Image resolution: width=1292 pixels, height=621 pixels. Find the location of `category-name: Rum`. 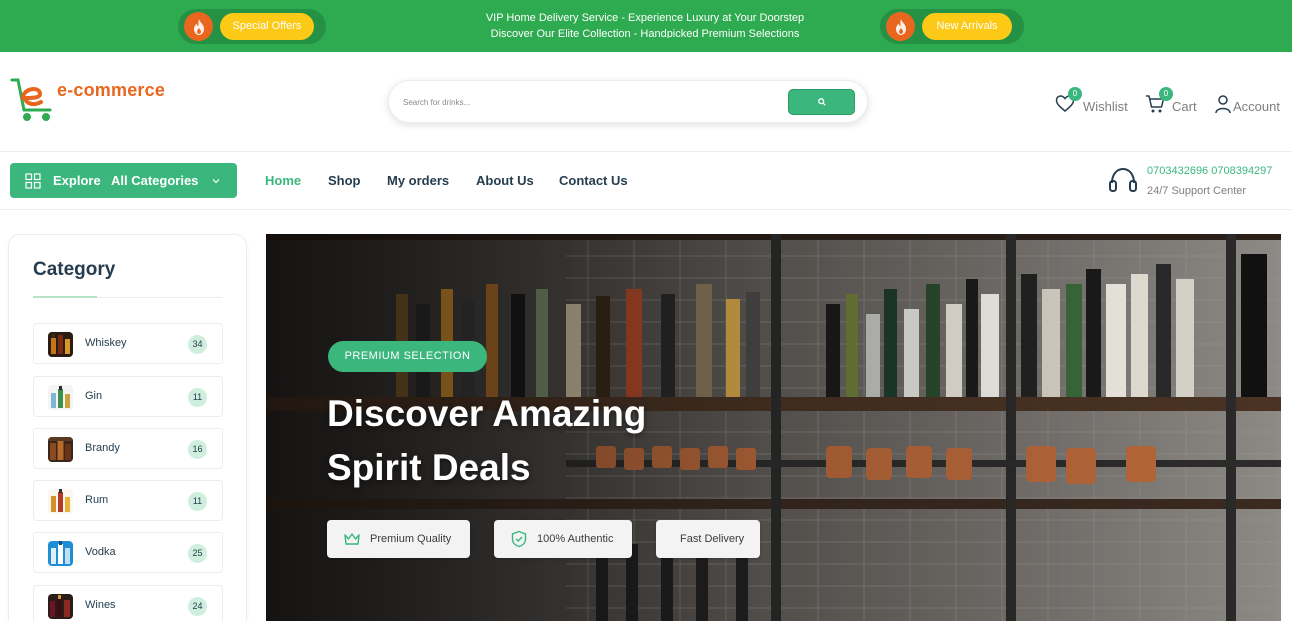

category-name: Rum is located at coordinates (97, 500).